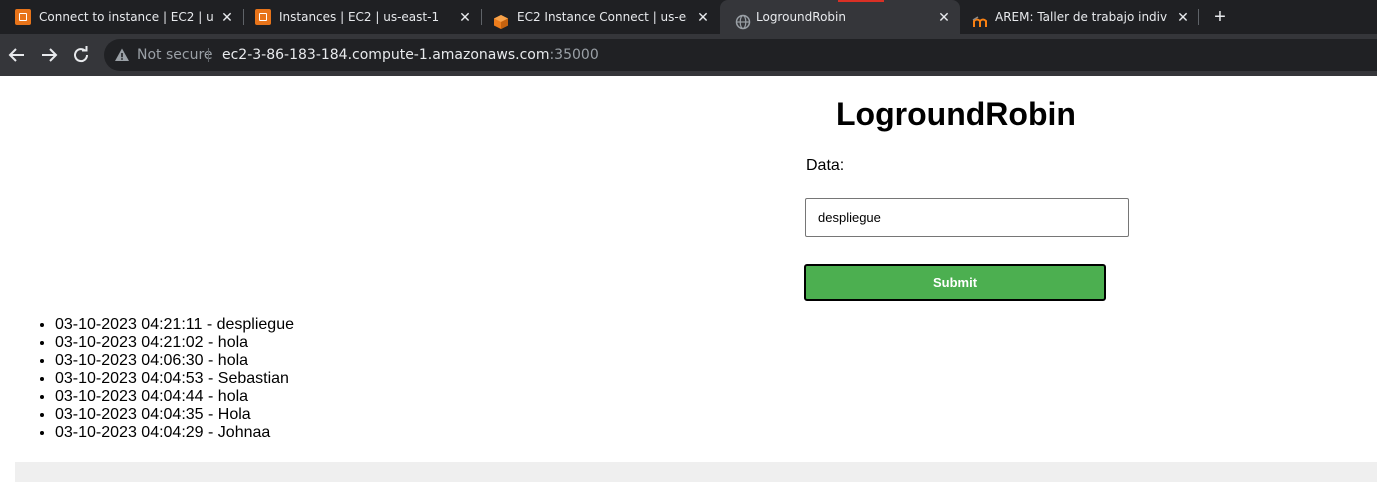  What do you see at coordinates (602, 17) in the screenshot?
I see `tab-title: EC2 Instance Connect | us-east-1` at bounding box center [602, 17].